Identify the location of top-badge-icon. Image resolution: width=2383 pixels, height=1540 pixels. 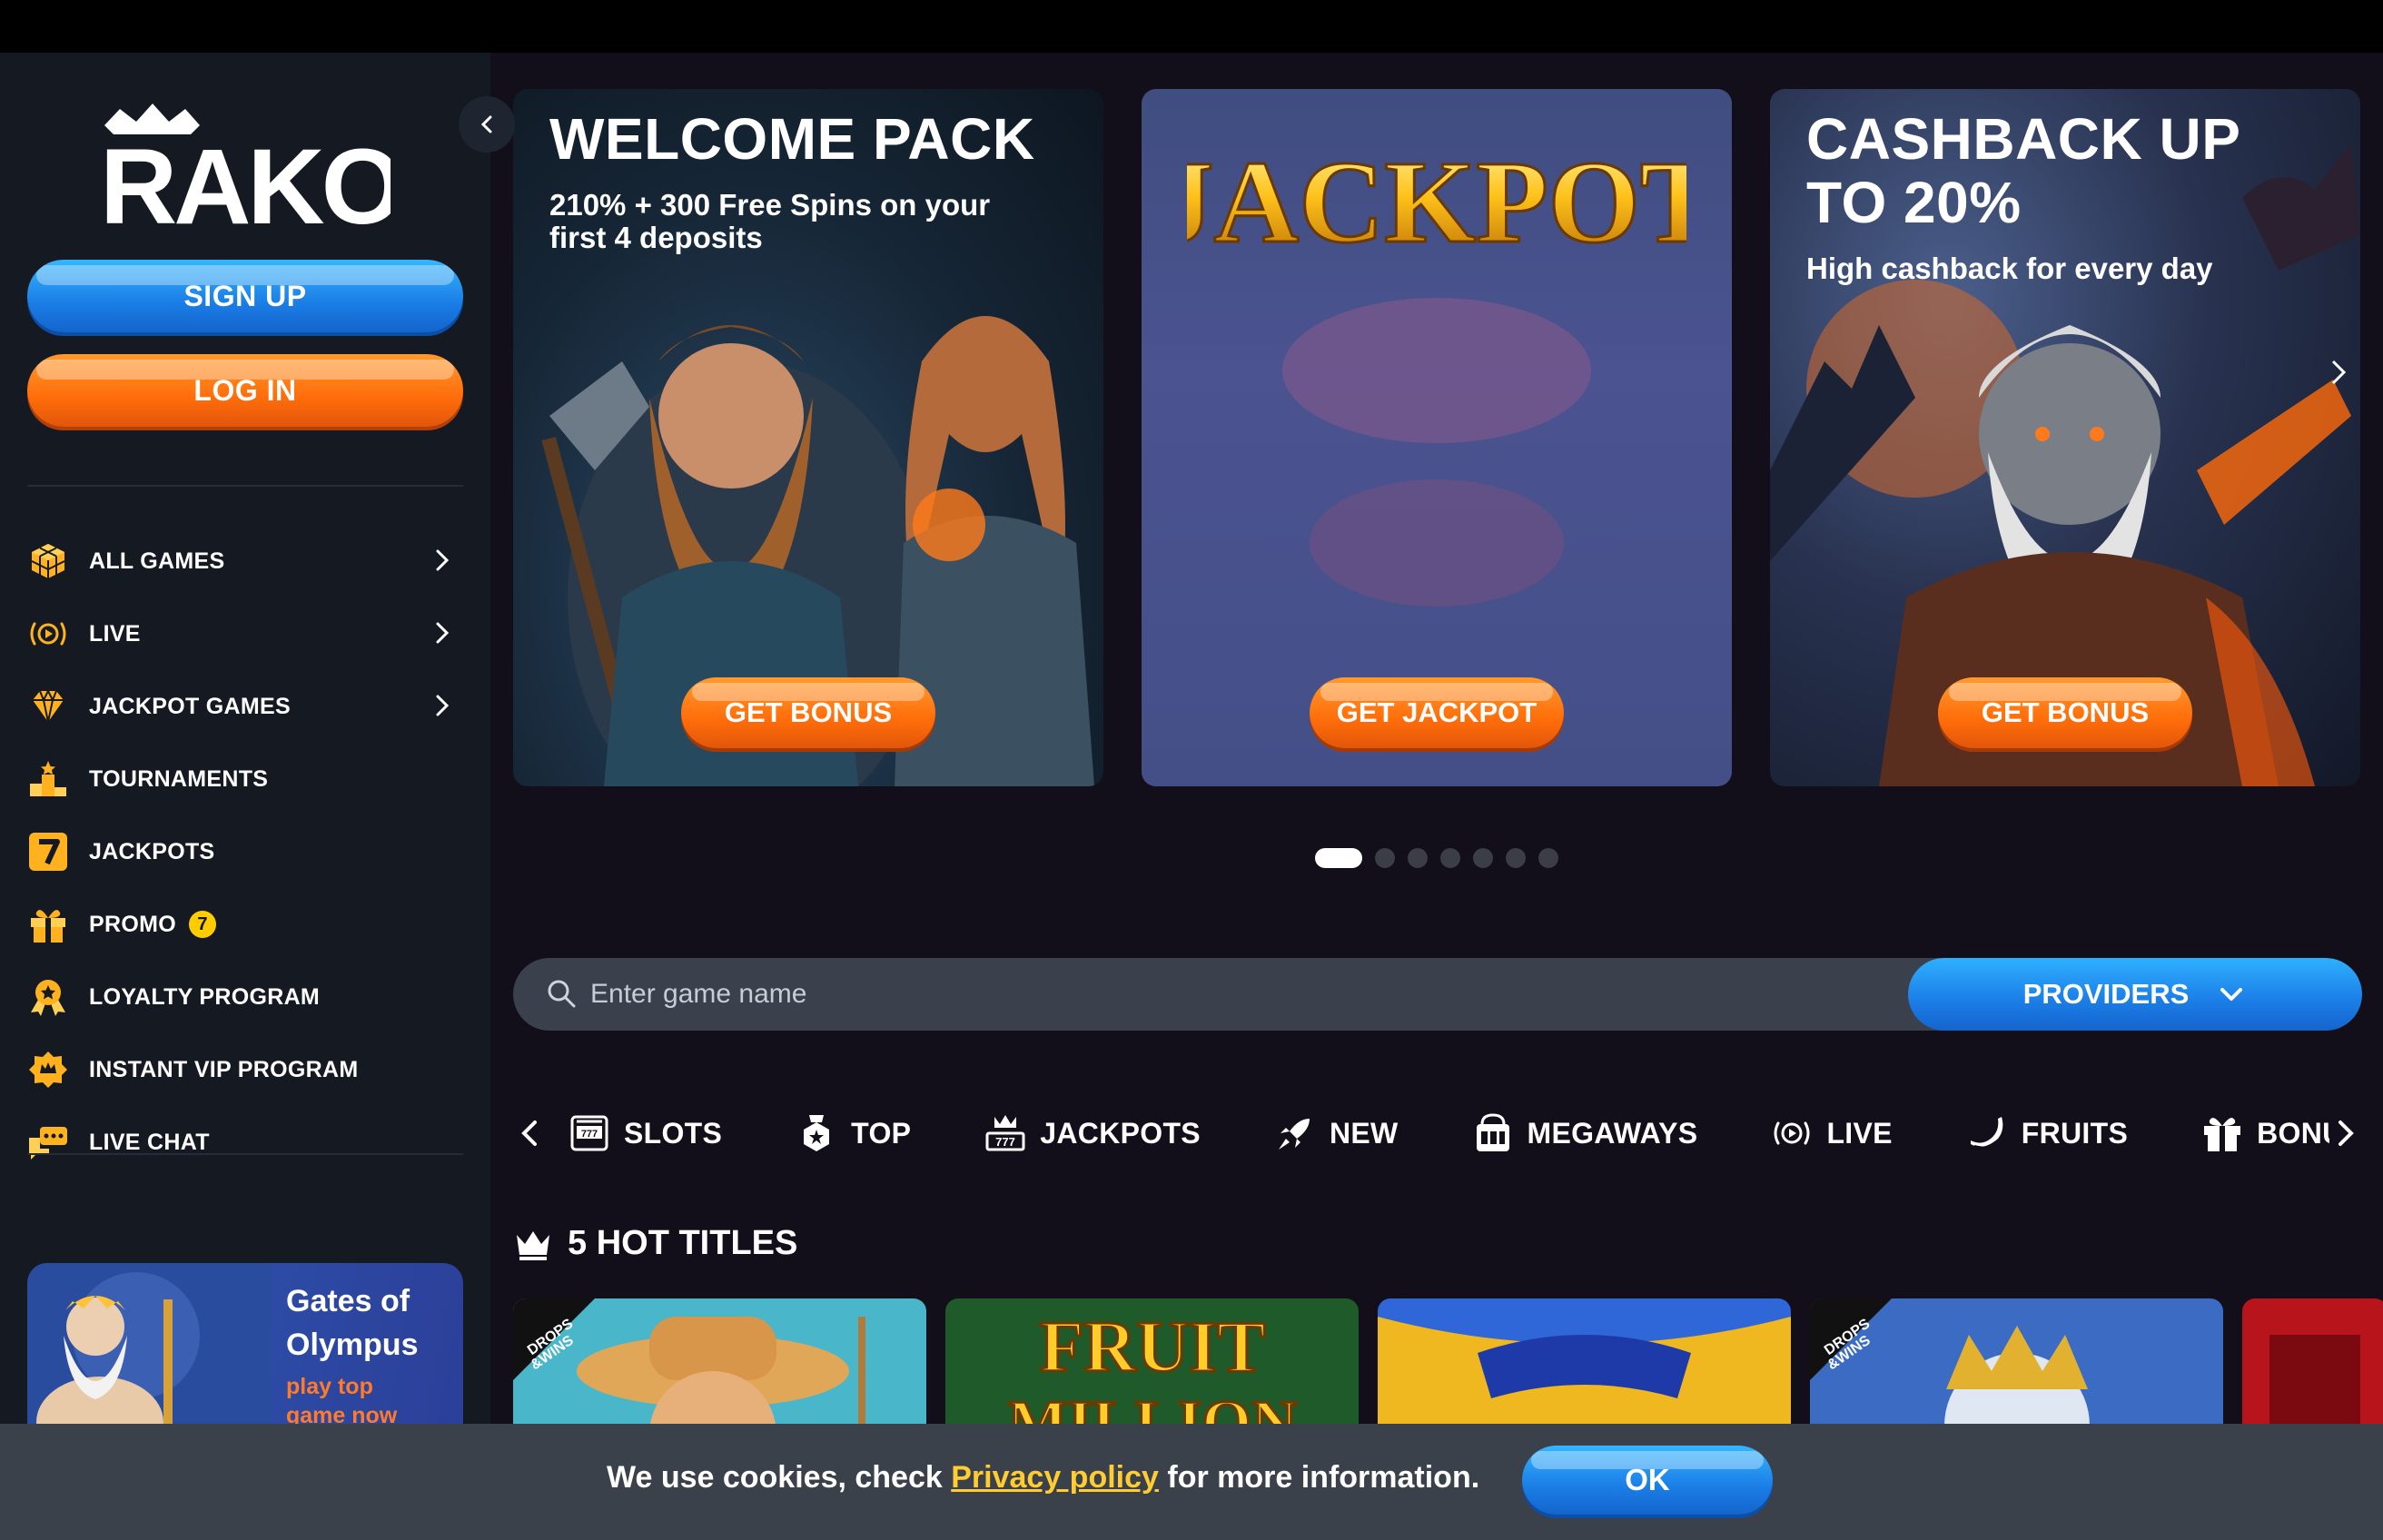
(817, 1133).